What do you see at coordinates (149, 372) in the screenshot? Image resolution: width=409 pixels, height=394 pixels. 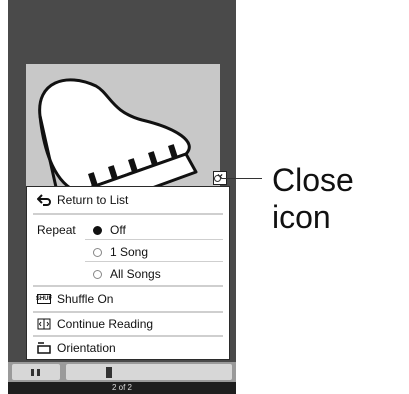 I see `progress-bar` at bounding box center [149, 372].